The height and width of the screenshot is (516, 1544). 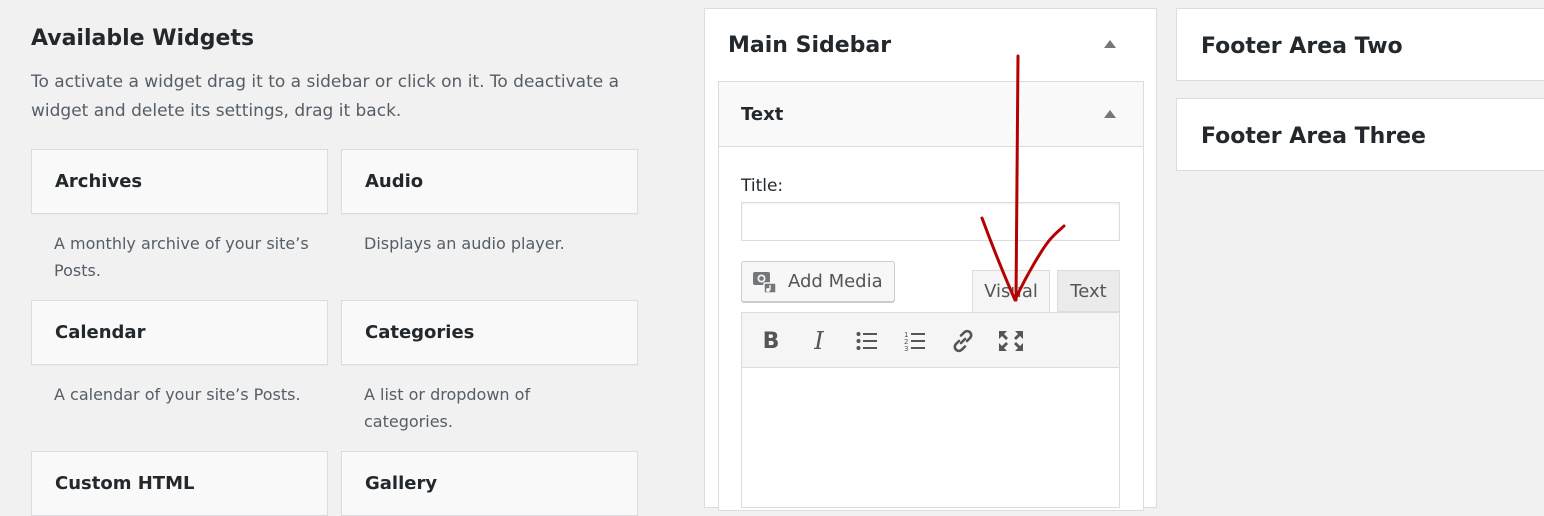 I want to click on widget-audio-description: Displays an audio player., so click(x=464, y=243).